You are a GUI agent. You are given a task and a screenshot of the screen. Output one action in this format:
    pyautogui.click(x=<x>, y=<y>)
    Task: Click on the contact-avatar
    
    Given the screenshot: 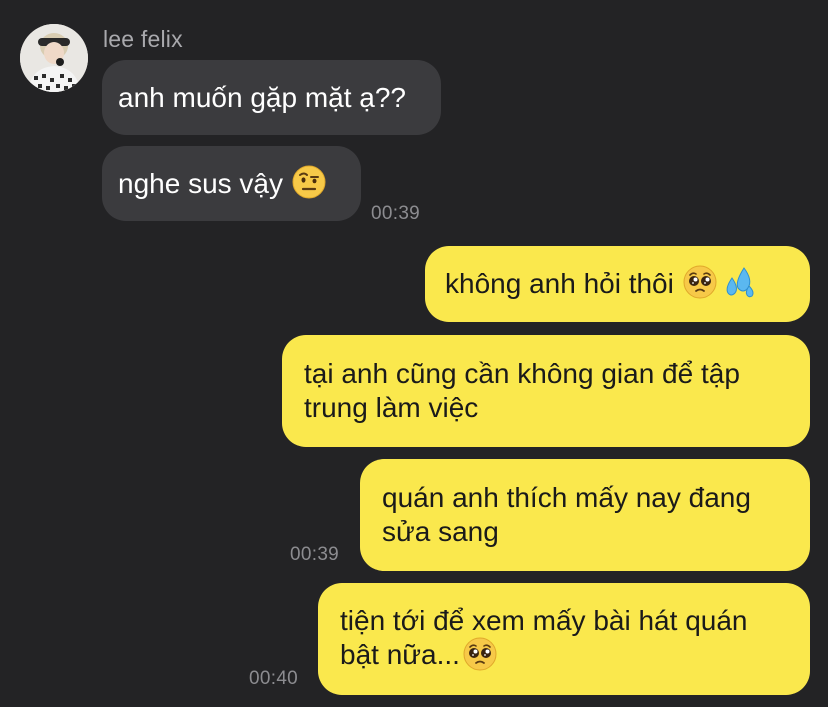 What is the action you would take?
    pyautogui.click(x=54, y=58)
    